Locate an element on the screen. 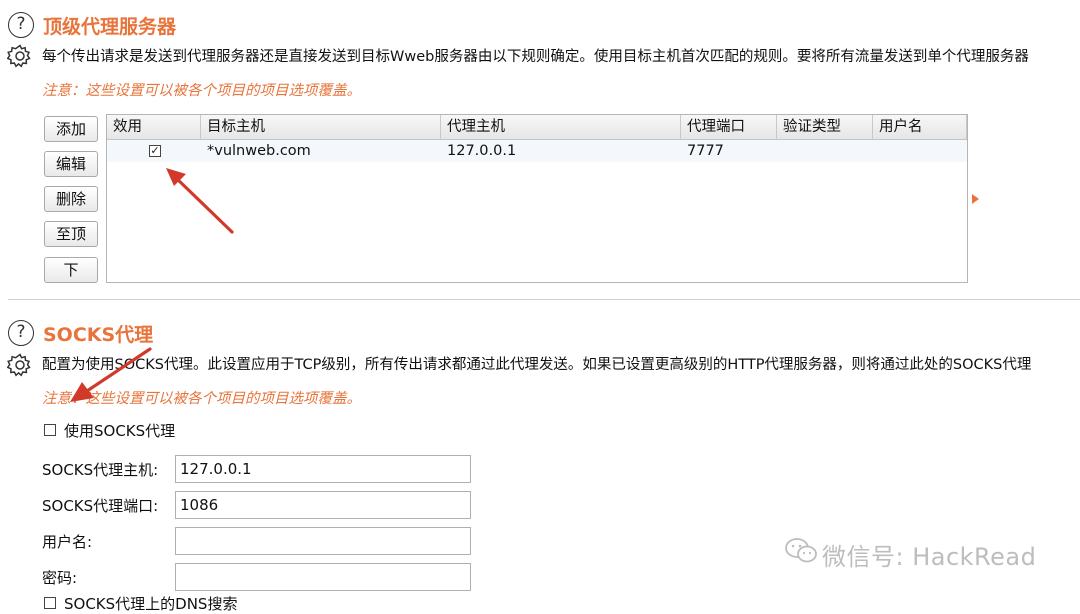 This screenshot has height=614, width=1080. socks-port-input is located at coordinates (323, 505).